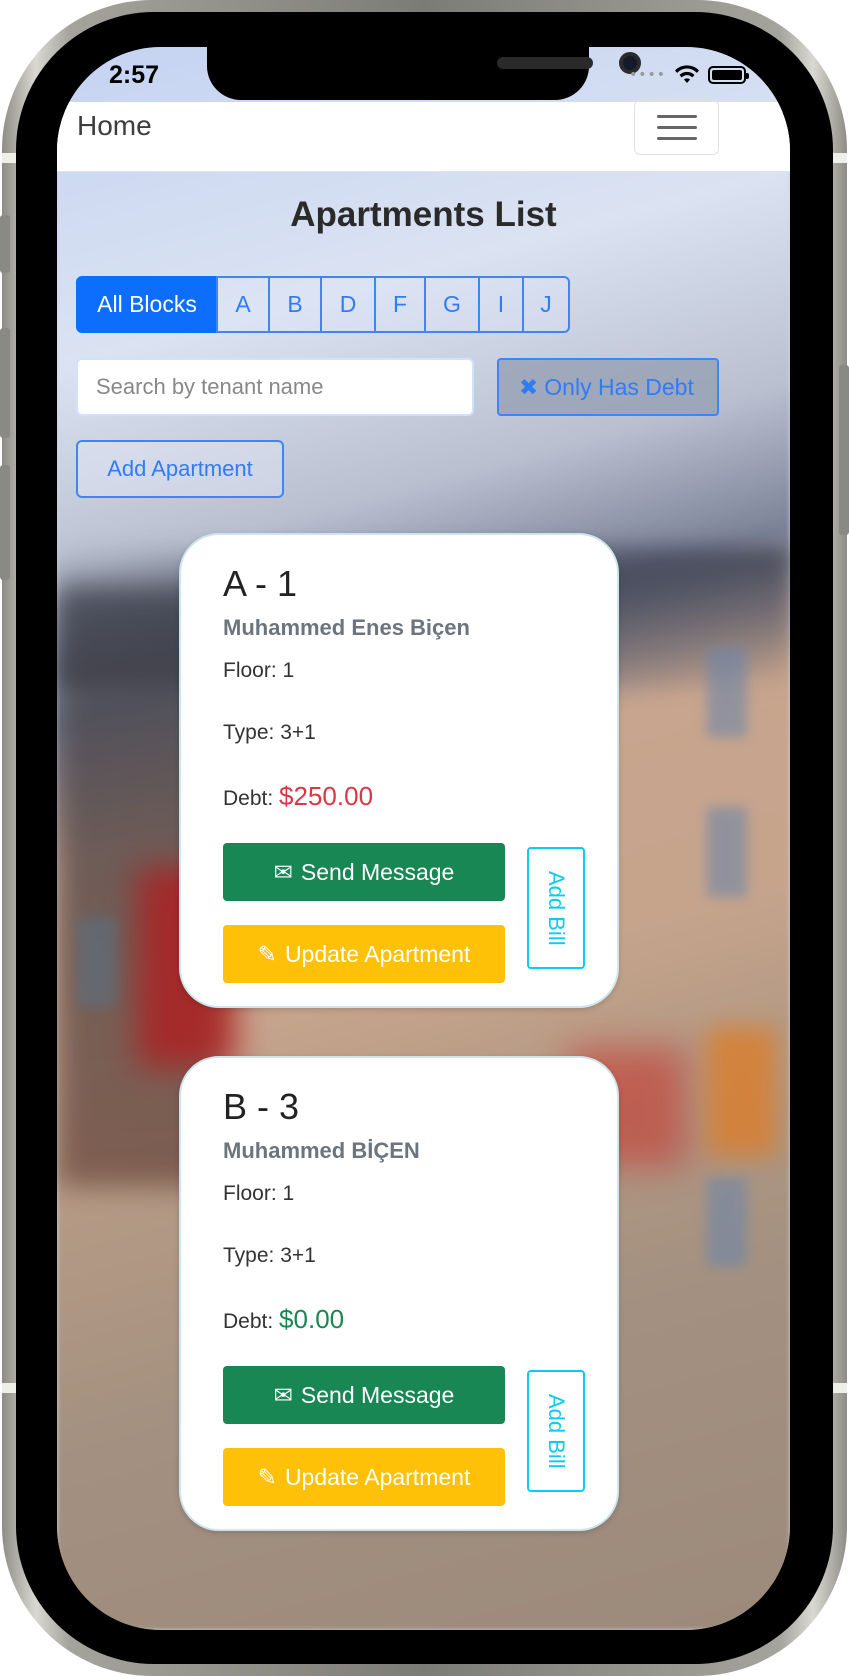 Image resolution: width=849 pixels, height=1676 pixels. I want to click on notch, so click(424, 73).